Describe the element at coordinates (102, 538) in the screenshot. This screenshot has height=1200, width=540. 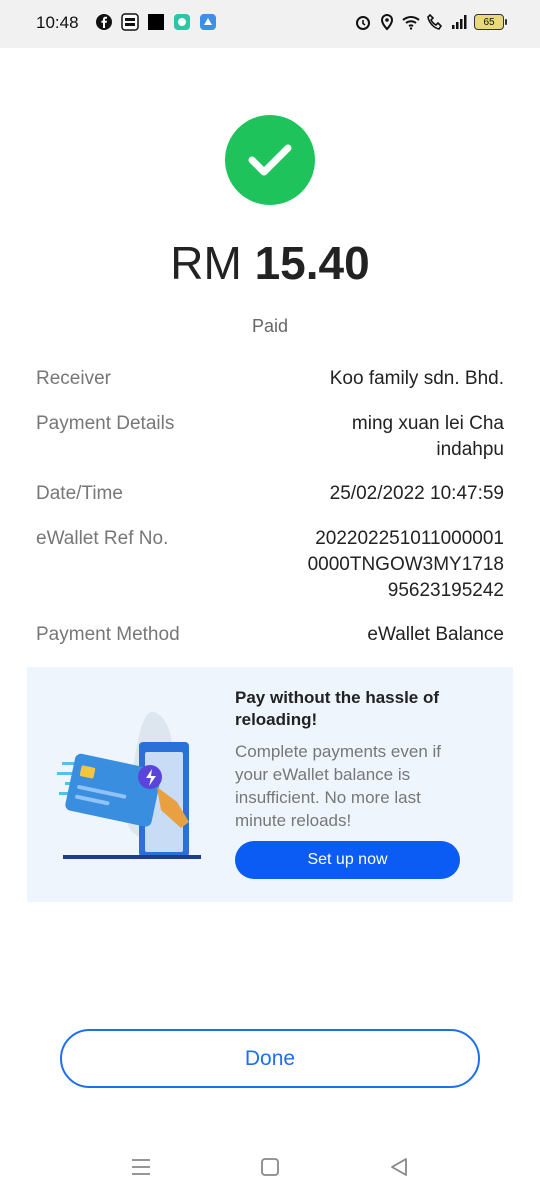
I see `detail-label: eWallet Ref No.` at that location.